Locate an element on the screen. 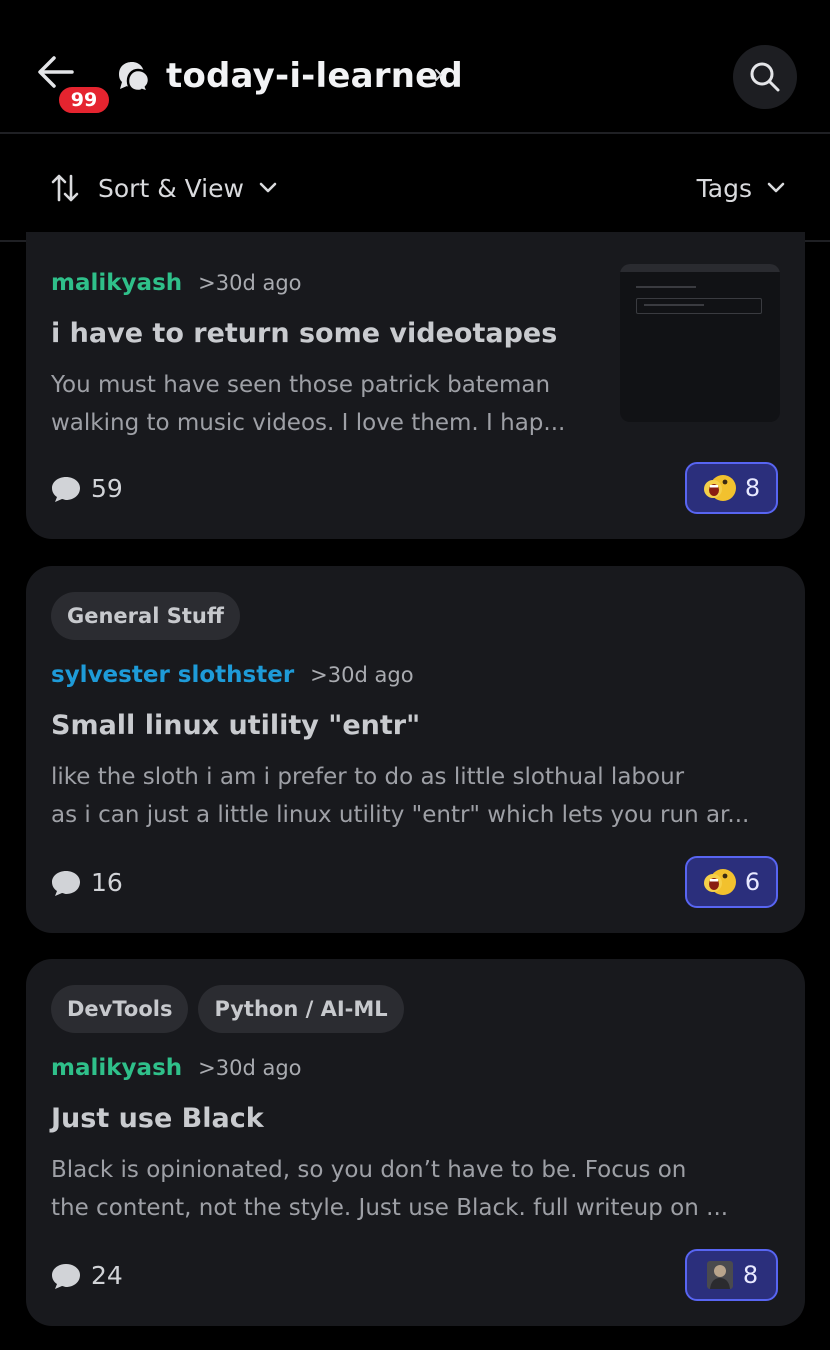 Image resolution: width=830 pixels, height=1350 pixels. chevron-right-icon is located at coordinates (439, 75).